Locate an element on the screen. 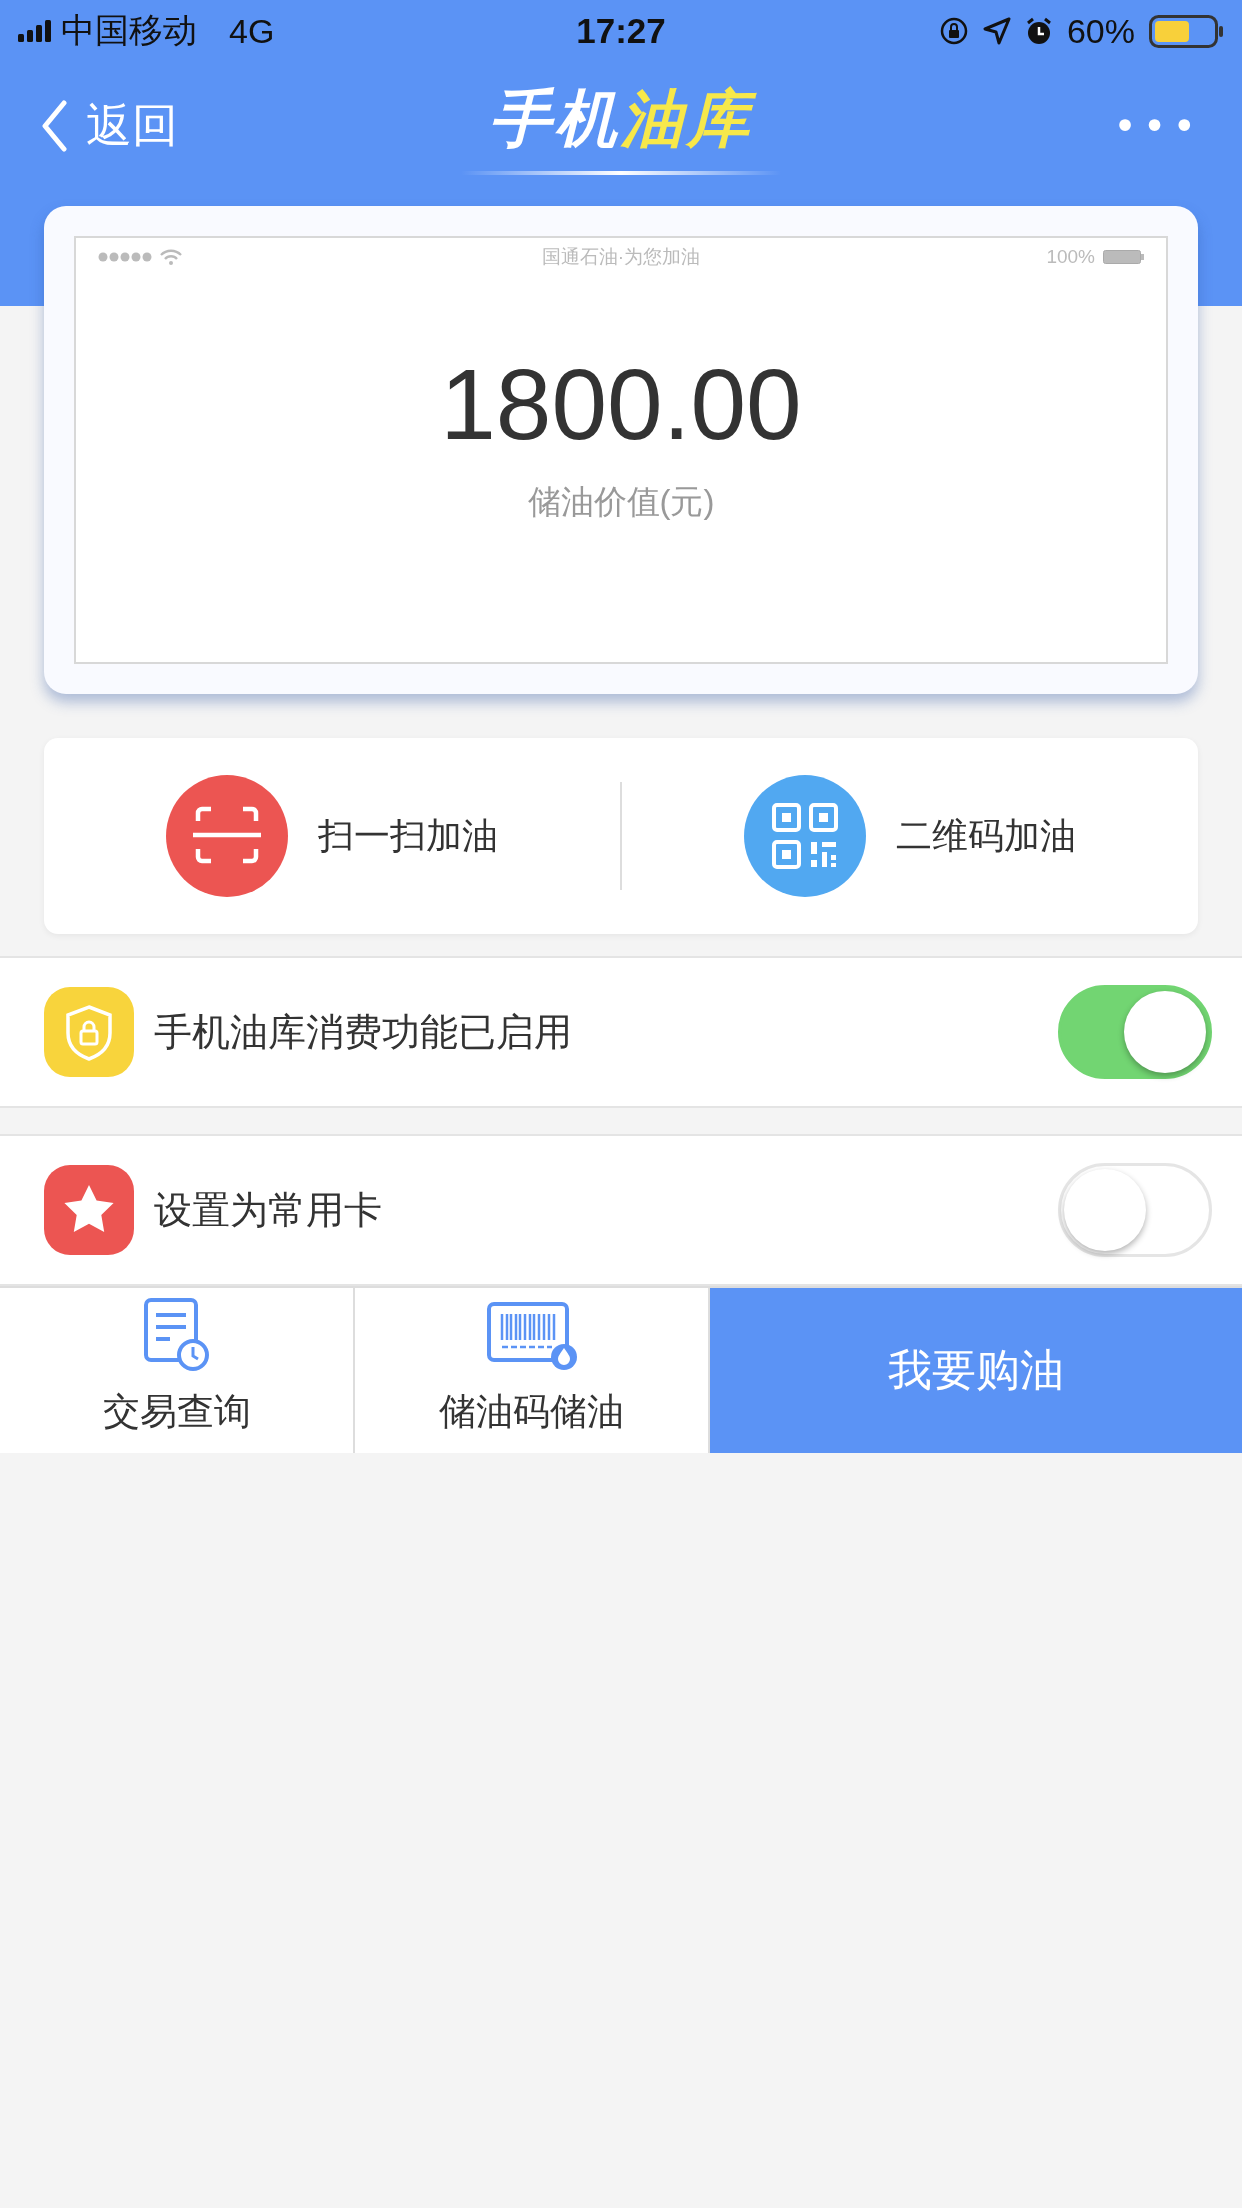 This screenshot has width=1242, height=2208. mock-battery-percent: 100% is located at coordinates (1070, 257).